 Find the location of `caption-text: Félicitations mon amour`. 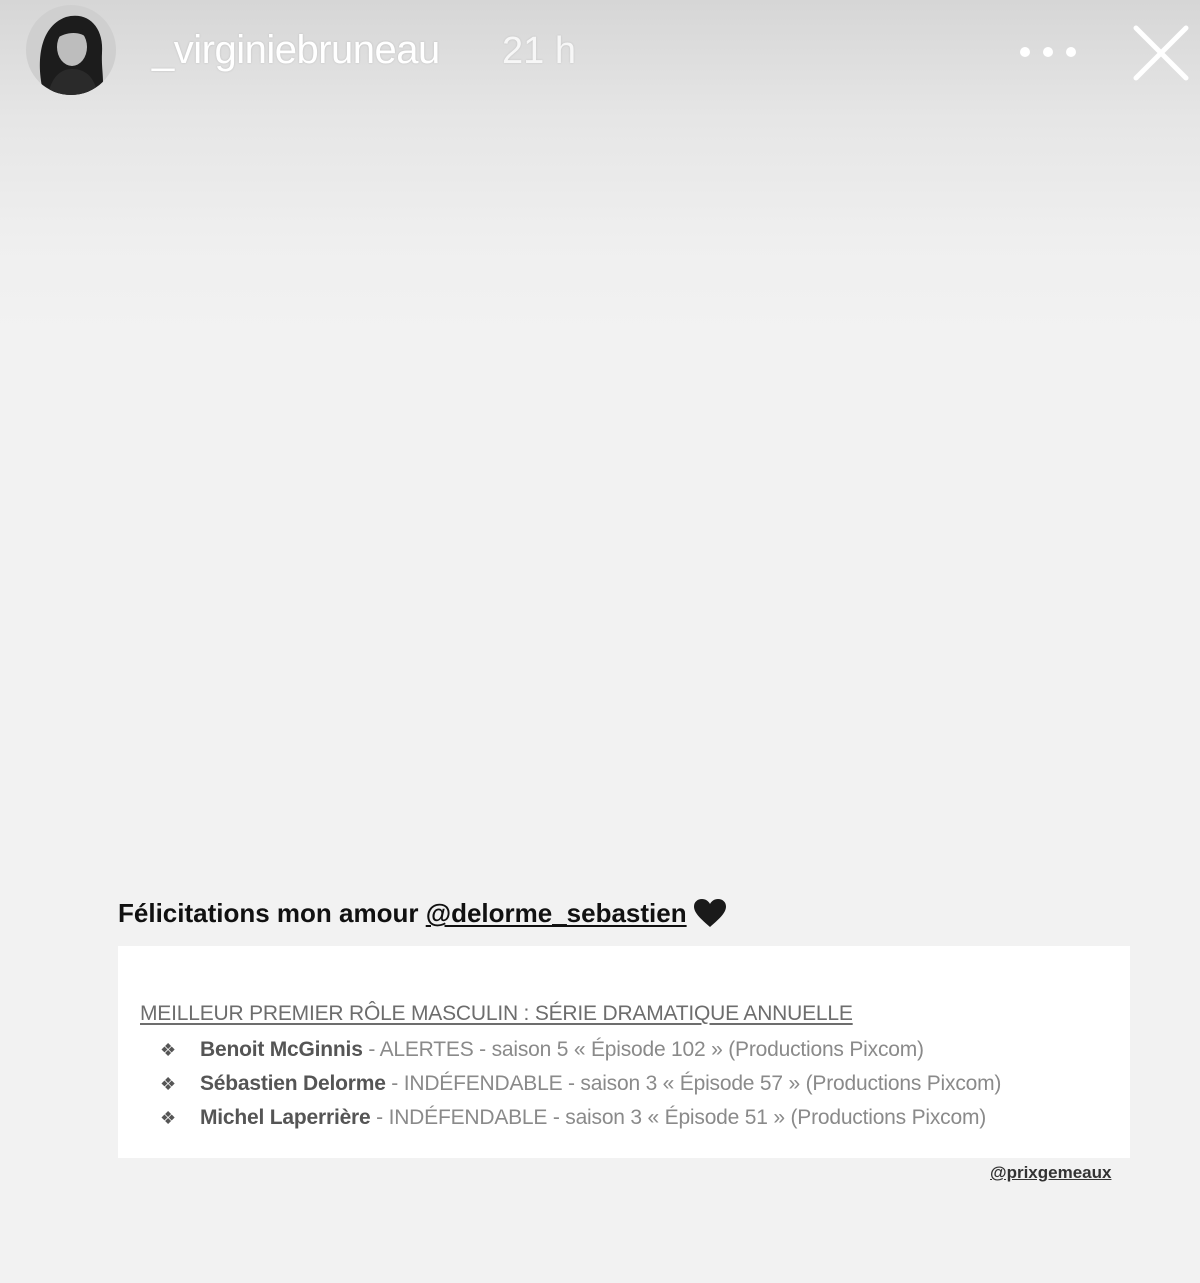

caption-text: Félicitations mon amour is located at coordinates (272, 913).